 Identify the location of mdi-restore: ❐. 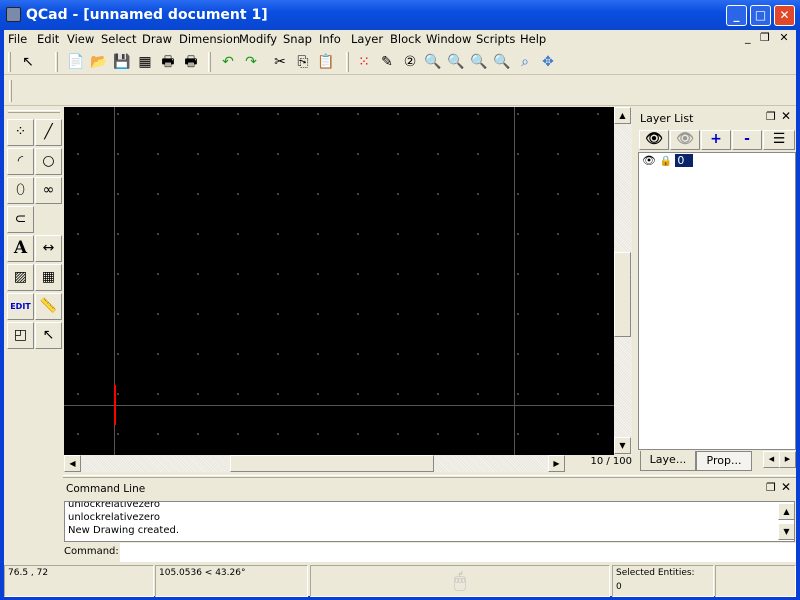
(765, 37).